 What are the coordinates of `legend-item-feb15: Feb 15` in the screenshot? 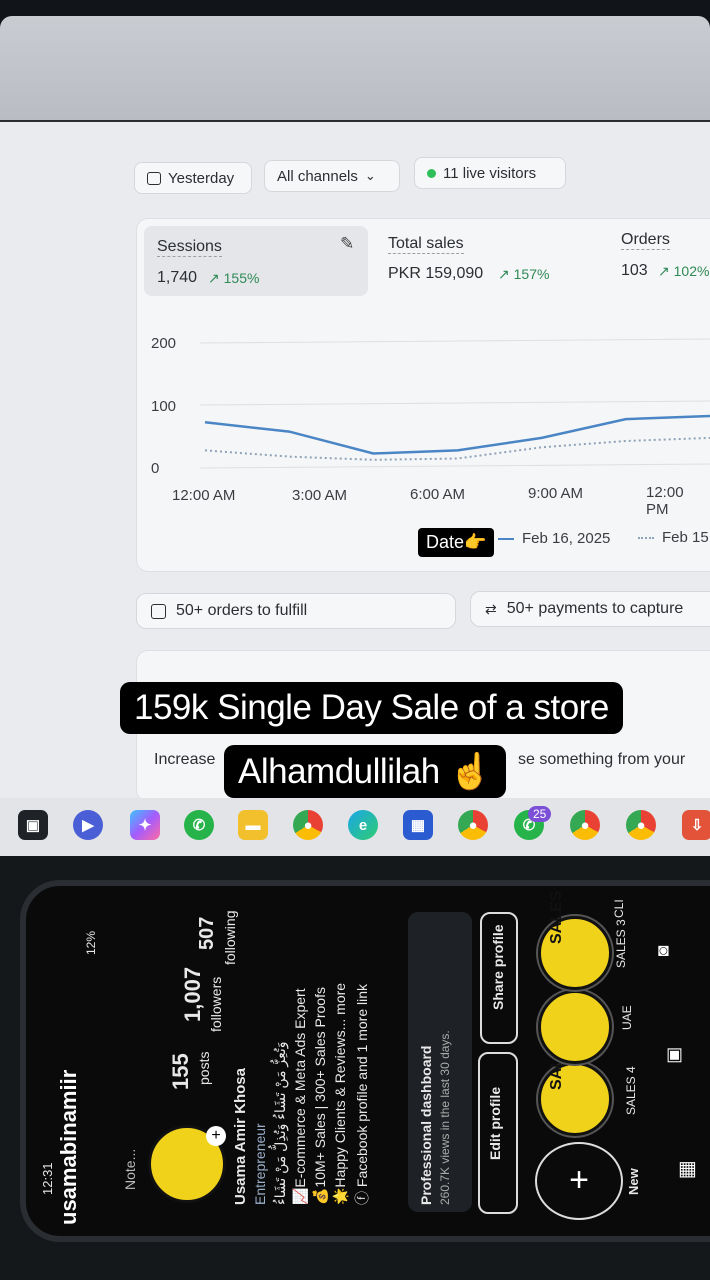 It's located at (673, 537).